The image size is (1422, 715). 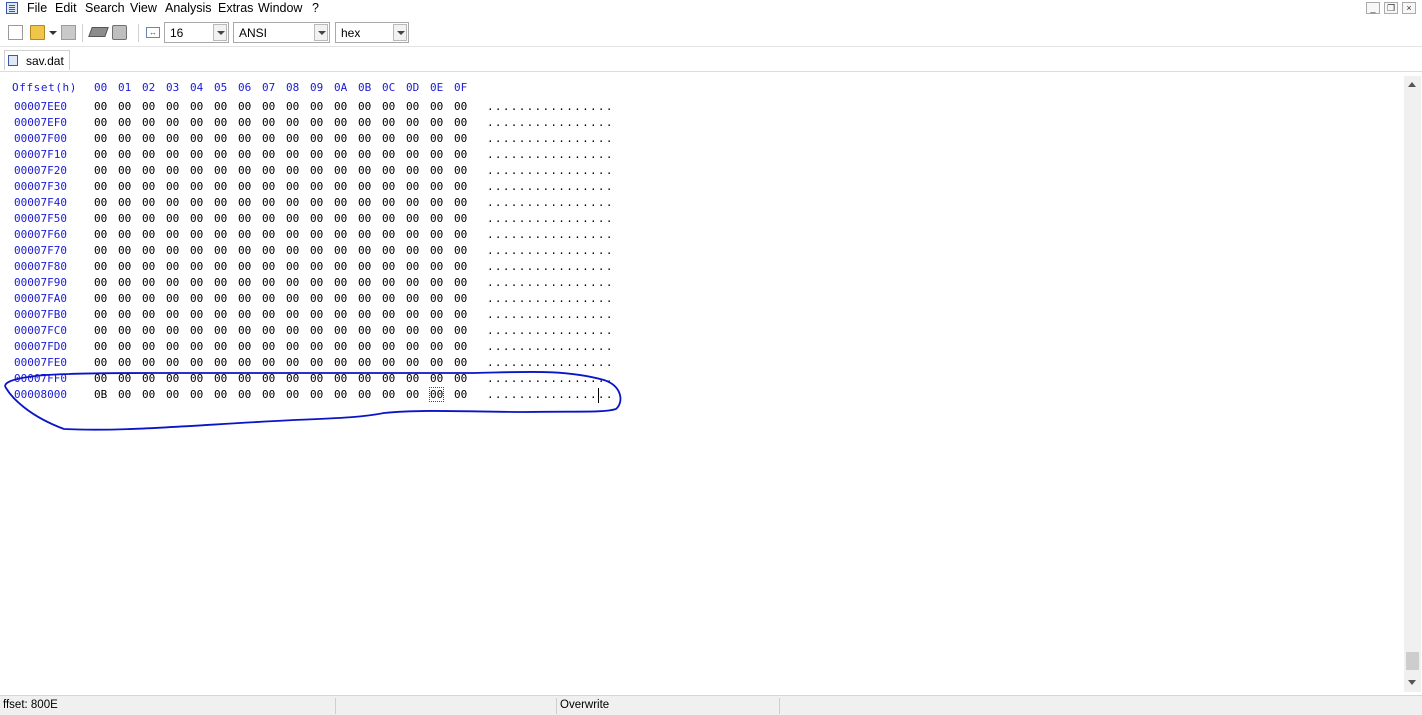 I want to click on bytes-per-row-select: 16, so click(x=196, y=32).